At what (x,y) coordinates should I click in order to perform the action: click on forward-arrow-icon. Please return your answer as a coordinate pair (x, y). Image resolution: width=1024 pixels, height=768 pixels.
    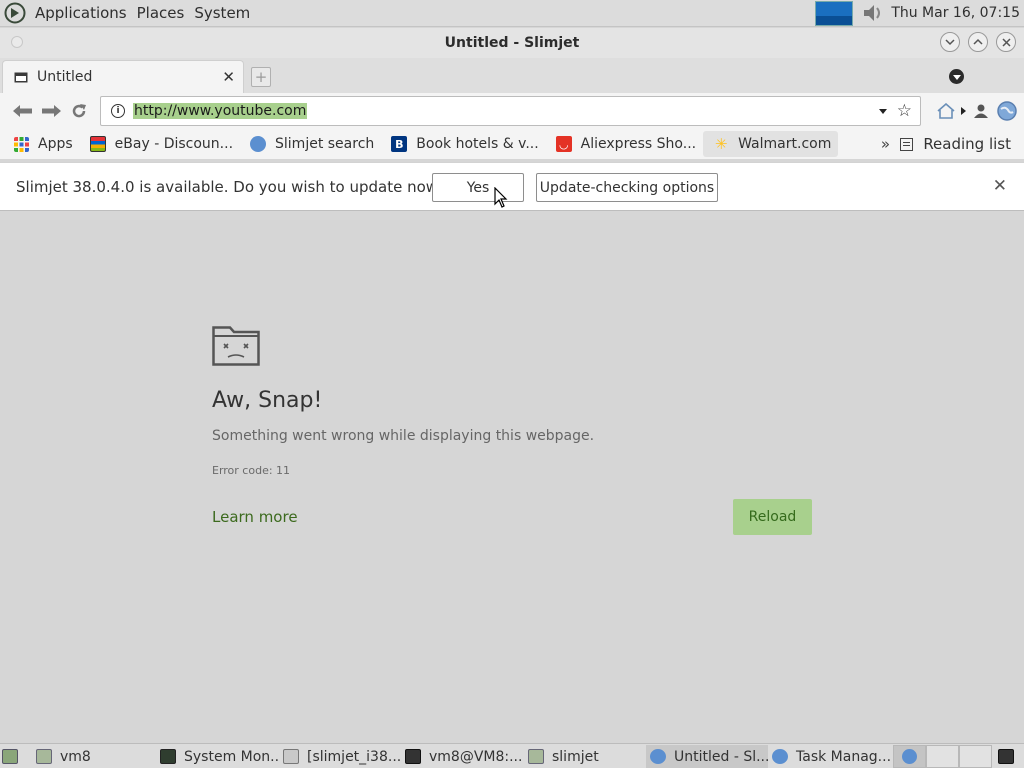
    Looking at the image, I should click on (51, 111).